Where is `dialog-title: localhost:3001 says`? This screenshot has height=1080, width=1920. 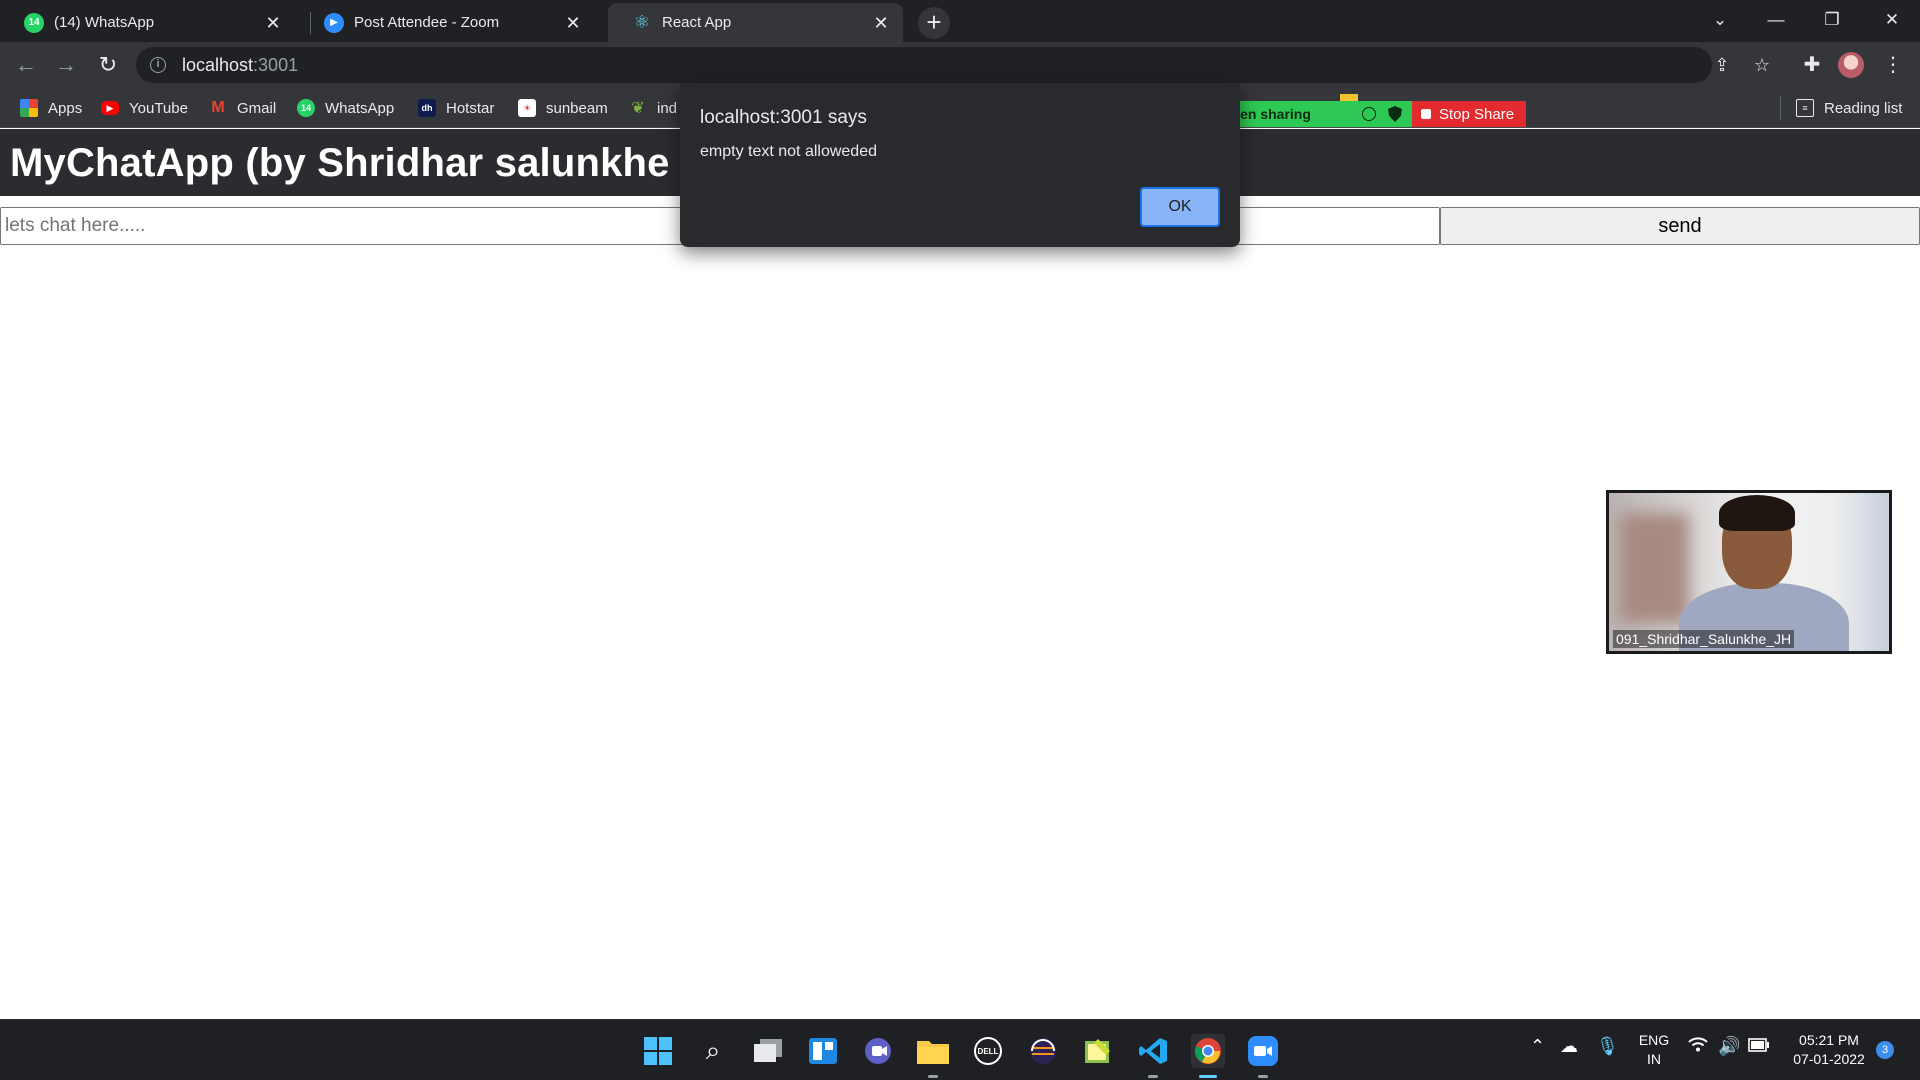 dialog-title: localhost:3001 says is located at coordinates (783, 117).